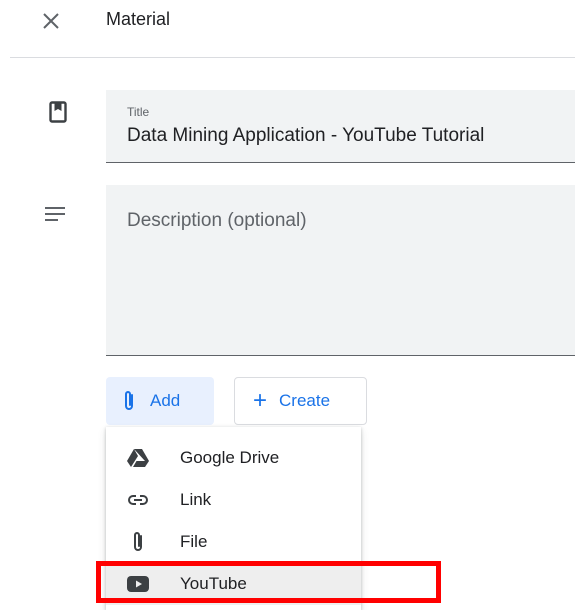  Describe the element at coordinates (213, 583) in the screenshot. I see `menu-item-label: YouTube` at that location.